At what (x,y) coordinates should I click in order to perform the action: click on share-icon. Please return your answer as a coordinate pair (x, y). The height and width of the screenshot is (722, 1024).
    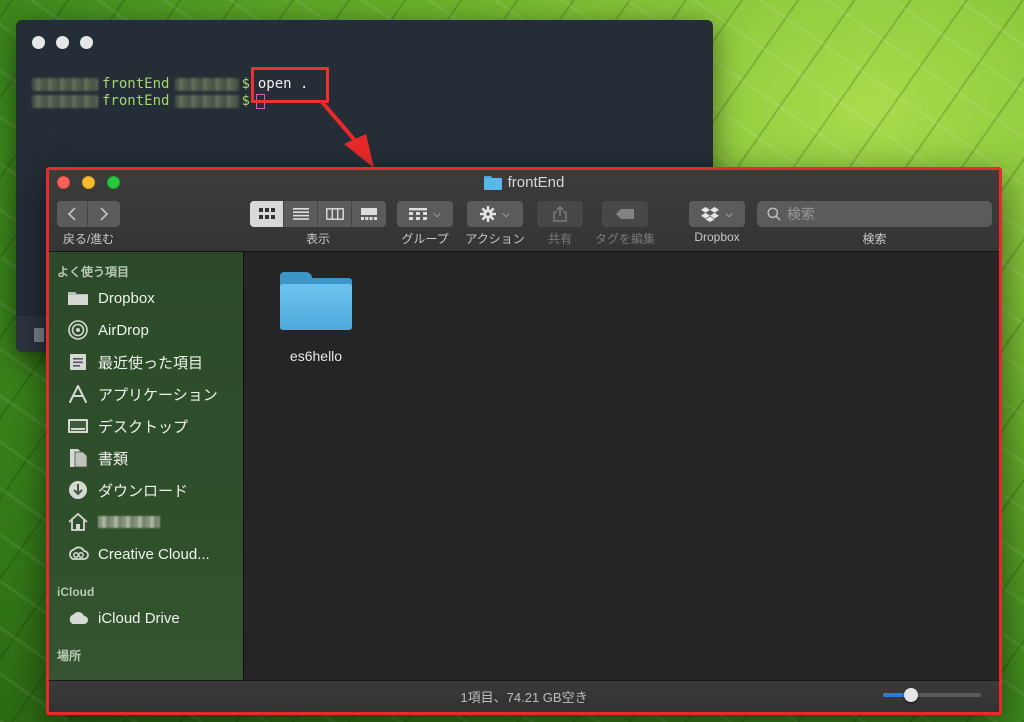
    Looking at the image, I should click on (560, 214).